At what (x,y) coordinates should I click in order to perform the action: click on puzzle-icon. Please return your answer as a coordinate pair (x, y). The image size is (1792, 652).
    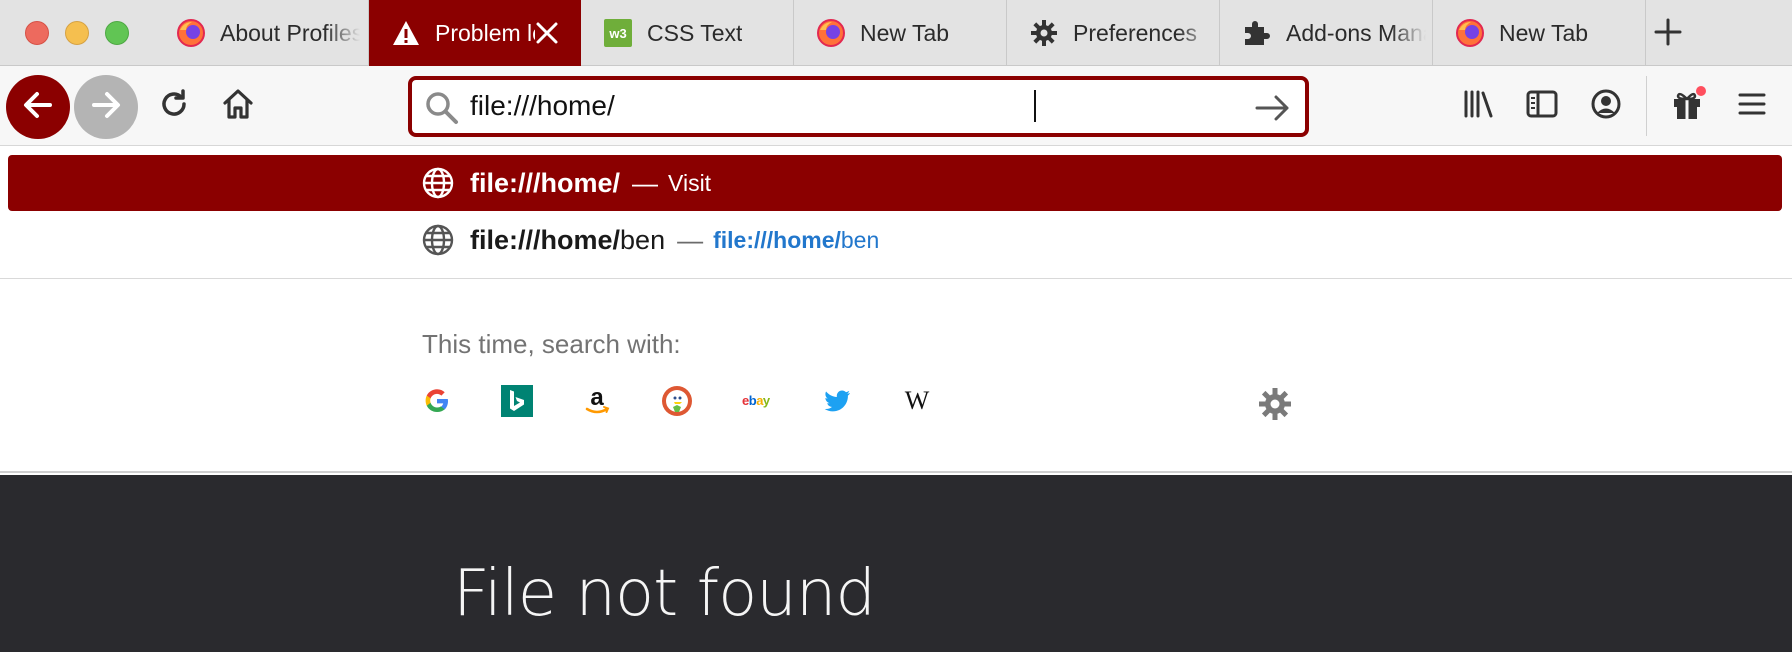
    Looking at the image, I should click on (1257, 33).